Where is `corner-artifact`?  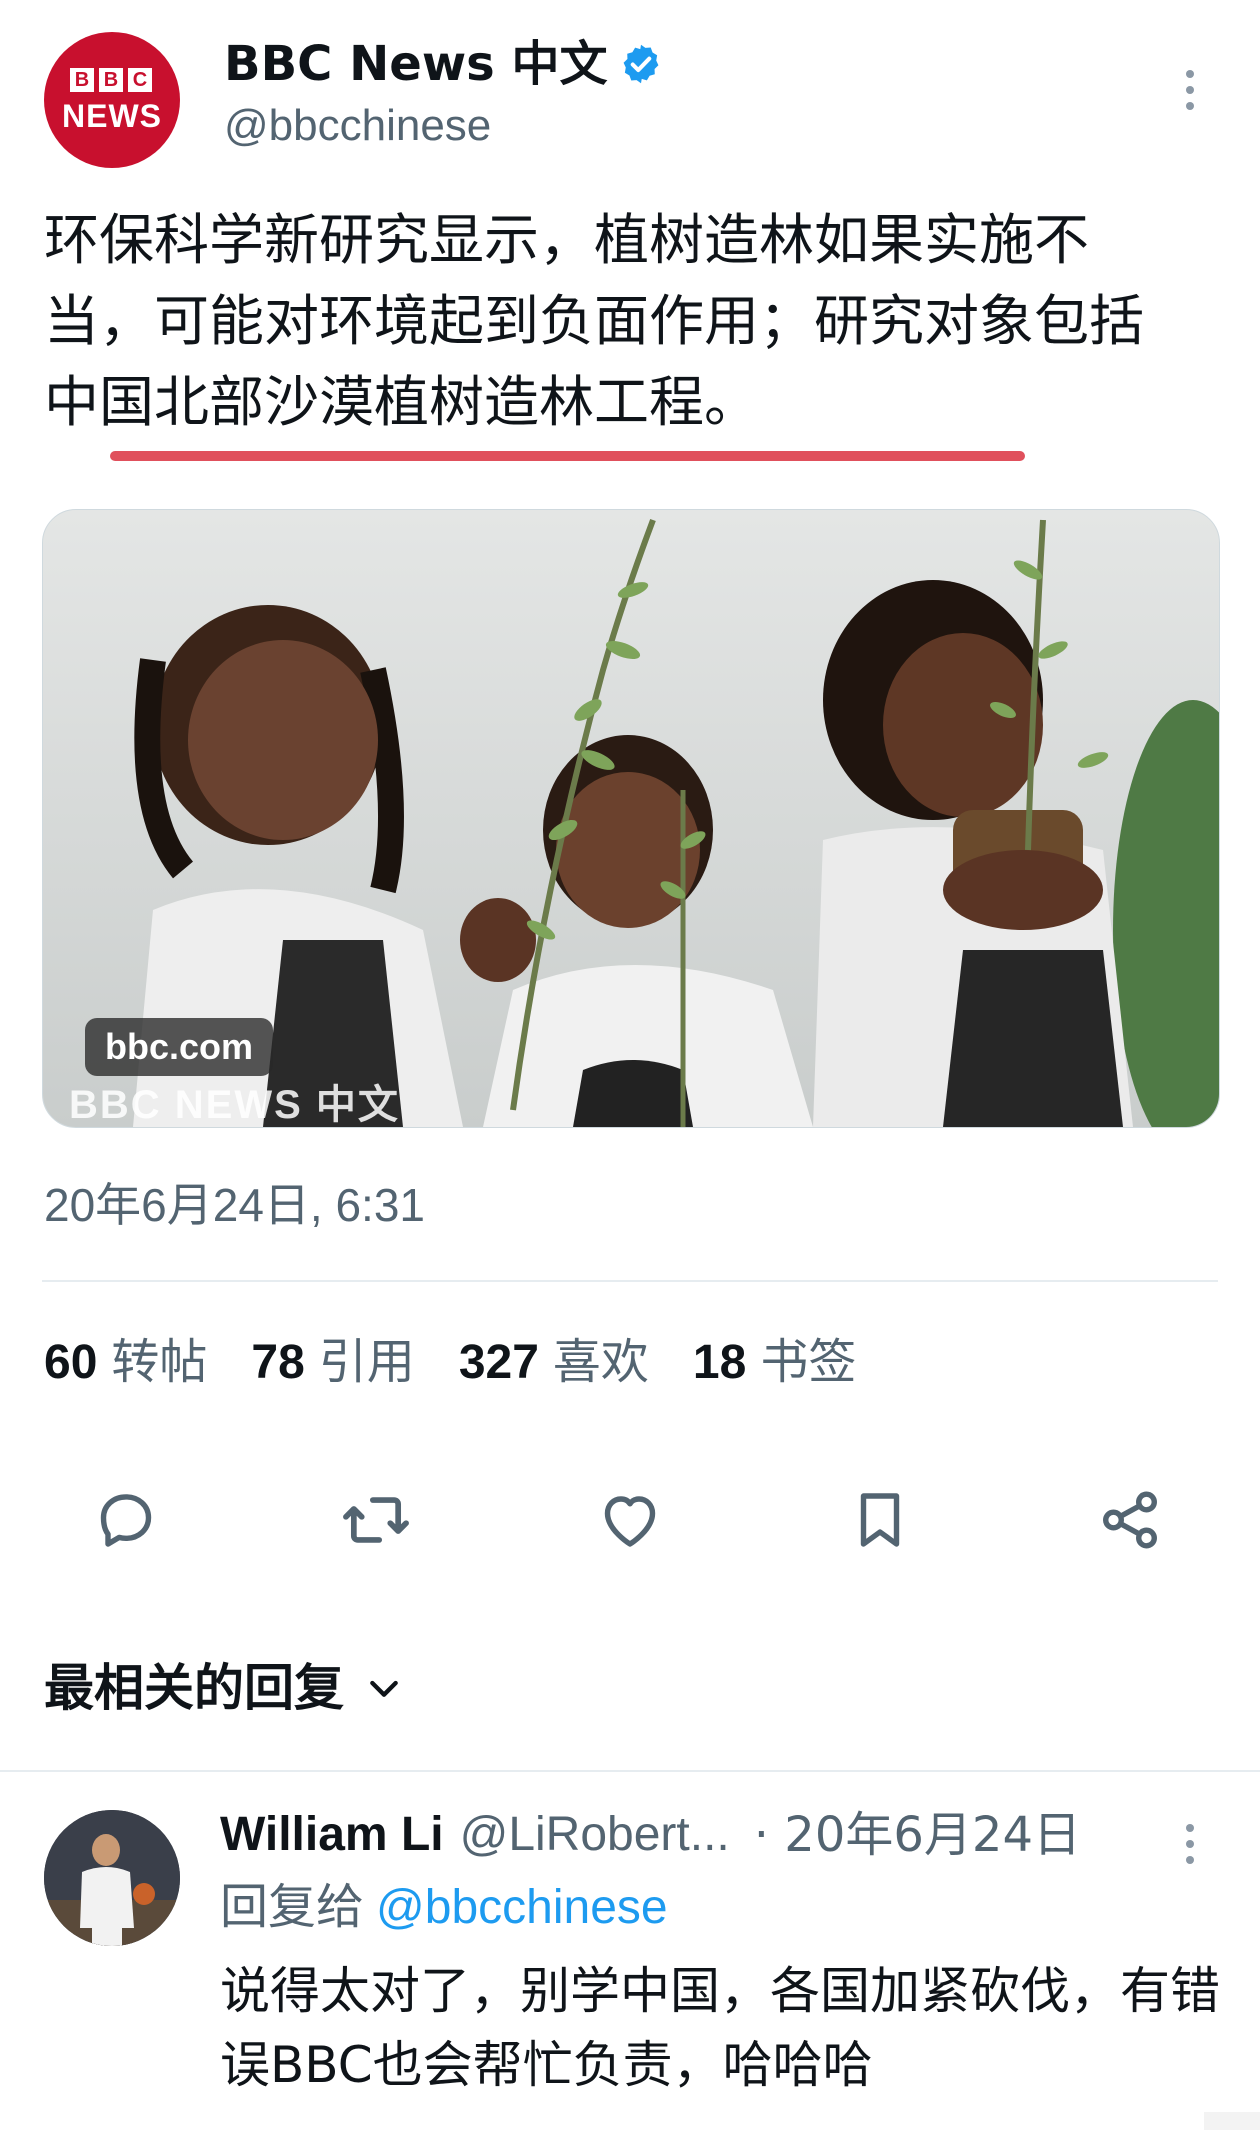 corner-artifact is located at coordinates (1232, 2121).